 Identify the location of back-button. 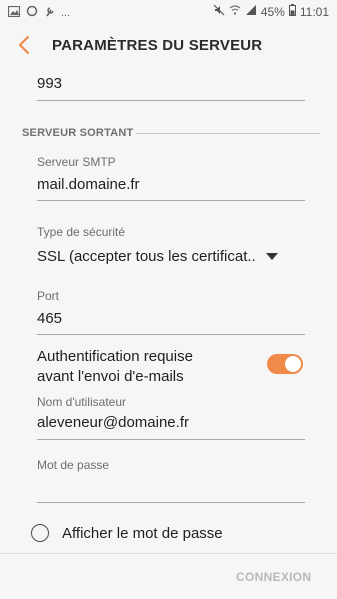
(24, 45).